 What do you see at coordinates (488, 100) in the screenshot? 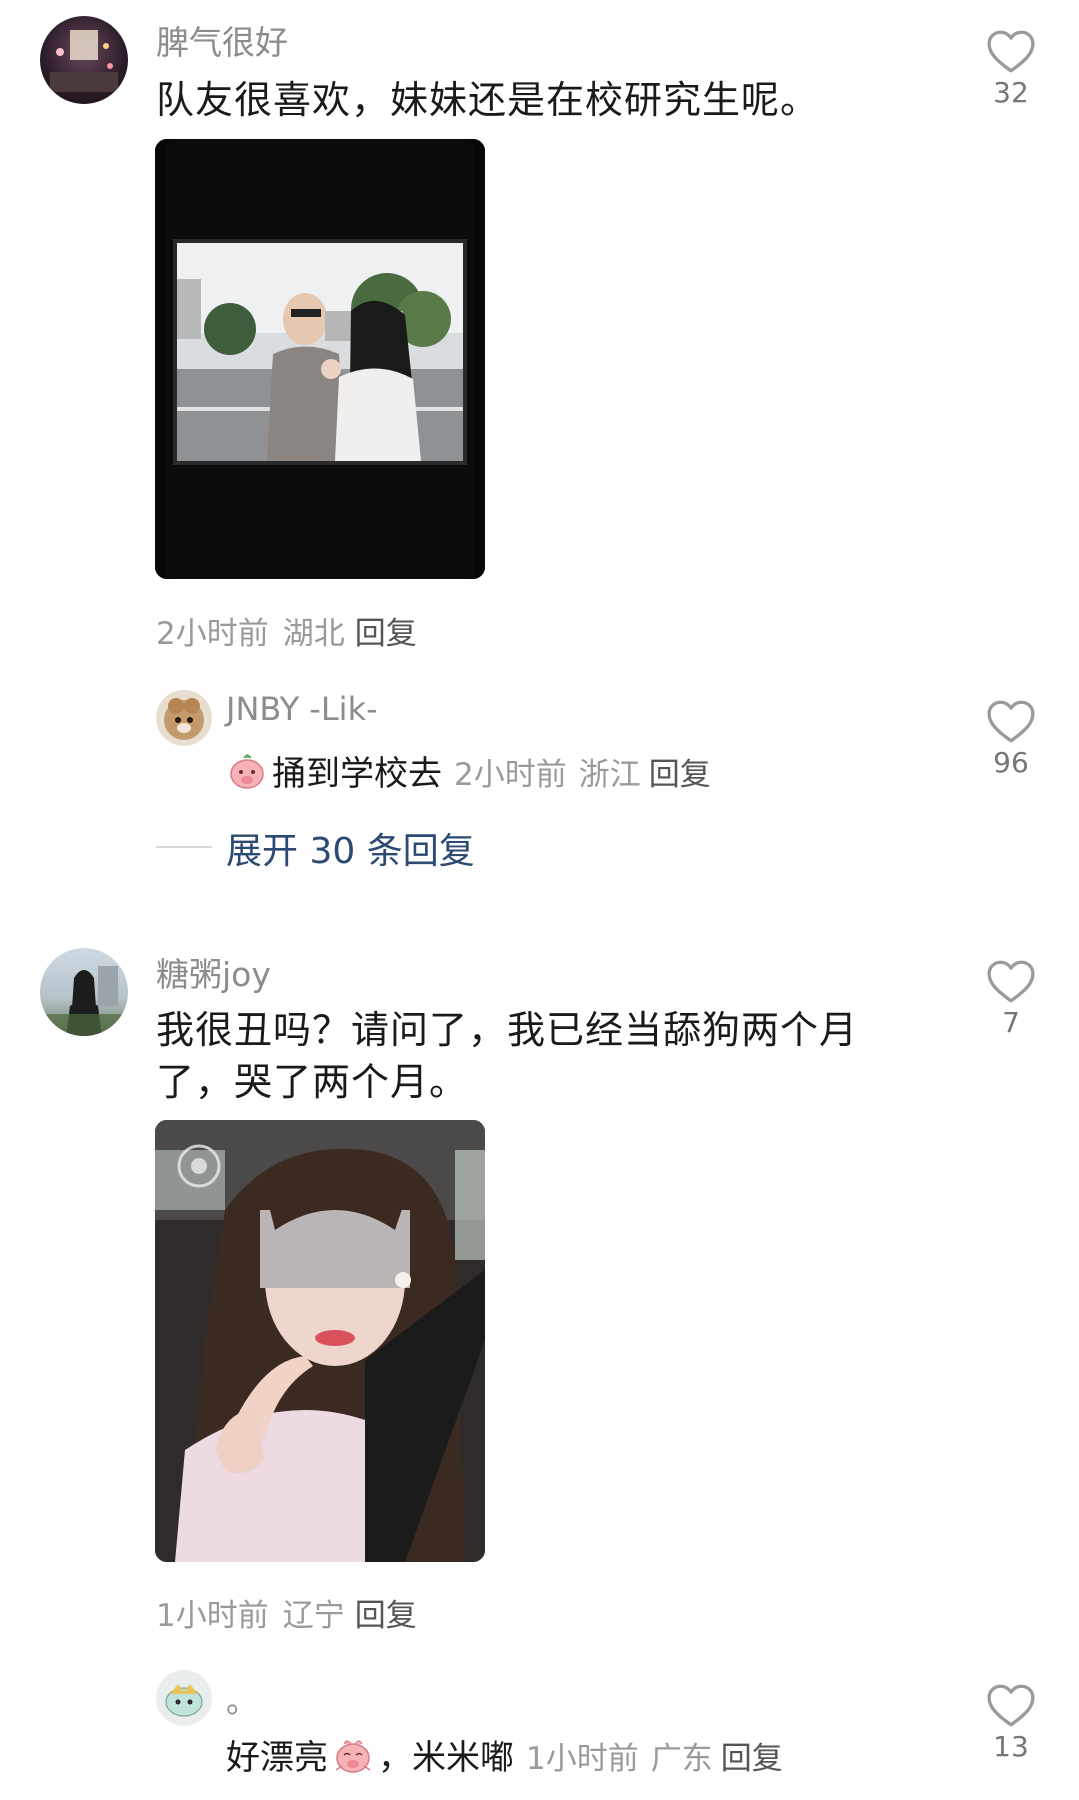
I see `comment-text: 队友很喜欢，妹妹还是在校研究生呢。` at bounding box center [488, 100].